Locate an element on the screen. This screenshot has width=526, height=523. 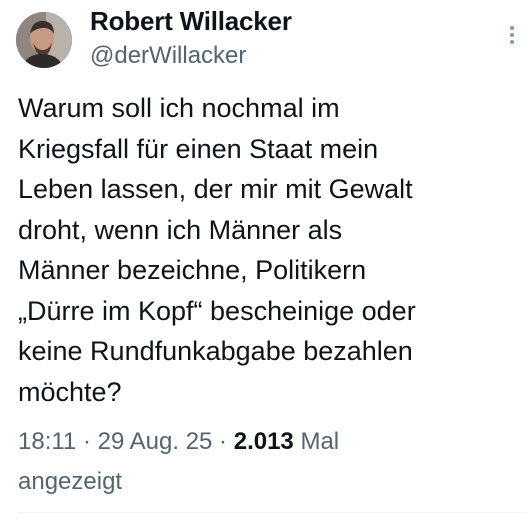
author-display-name: Robert Willacker is located at coordinates (191, 21).